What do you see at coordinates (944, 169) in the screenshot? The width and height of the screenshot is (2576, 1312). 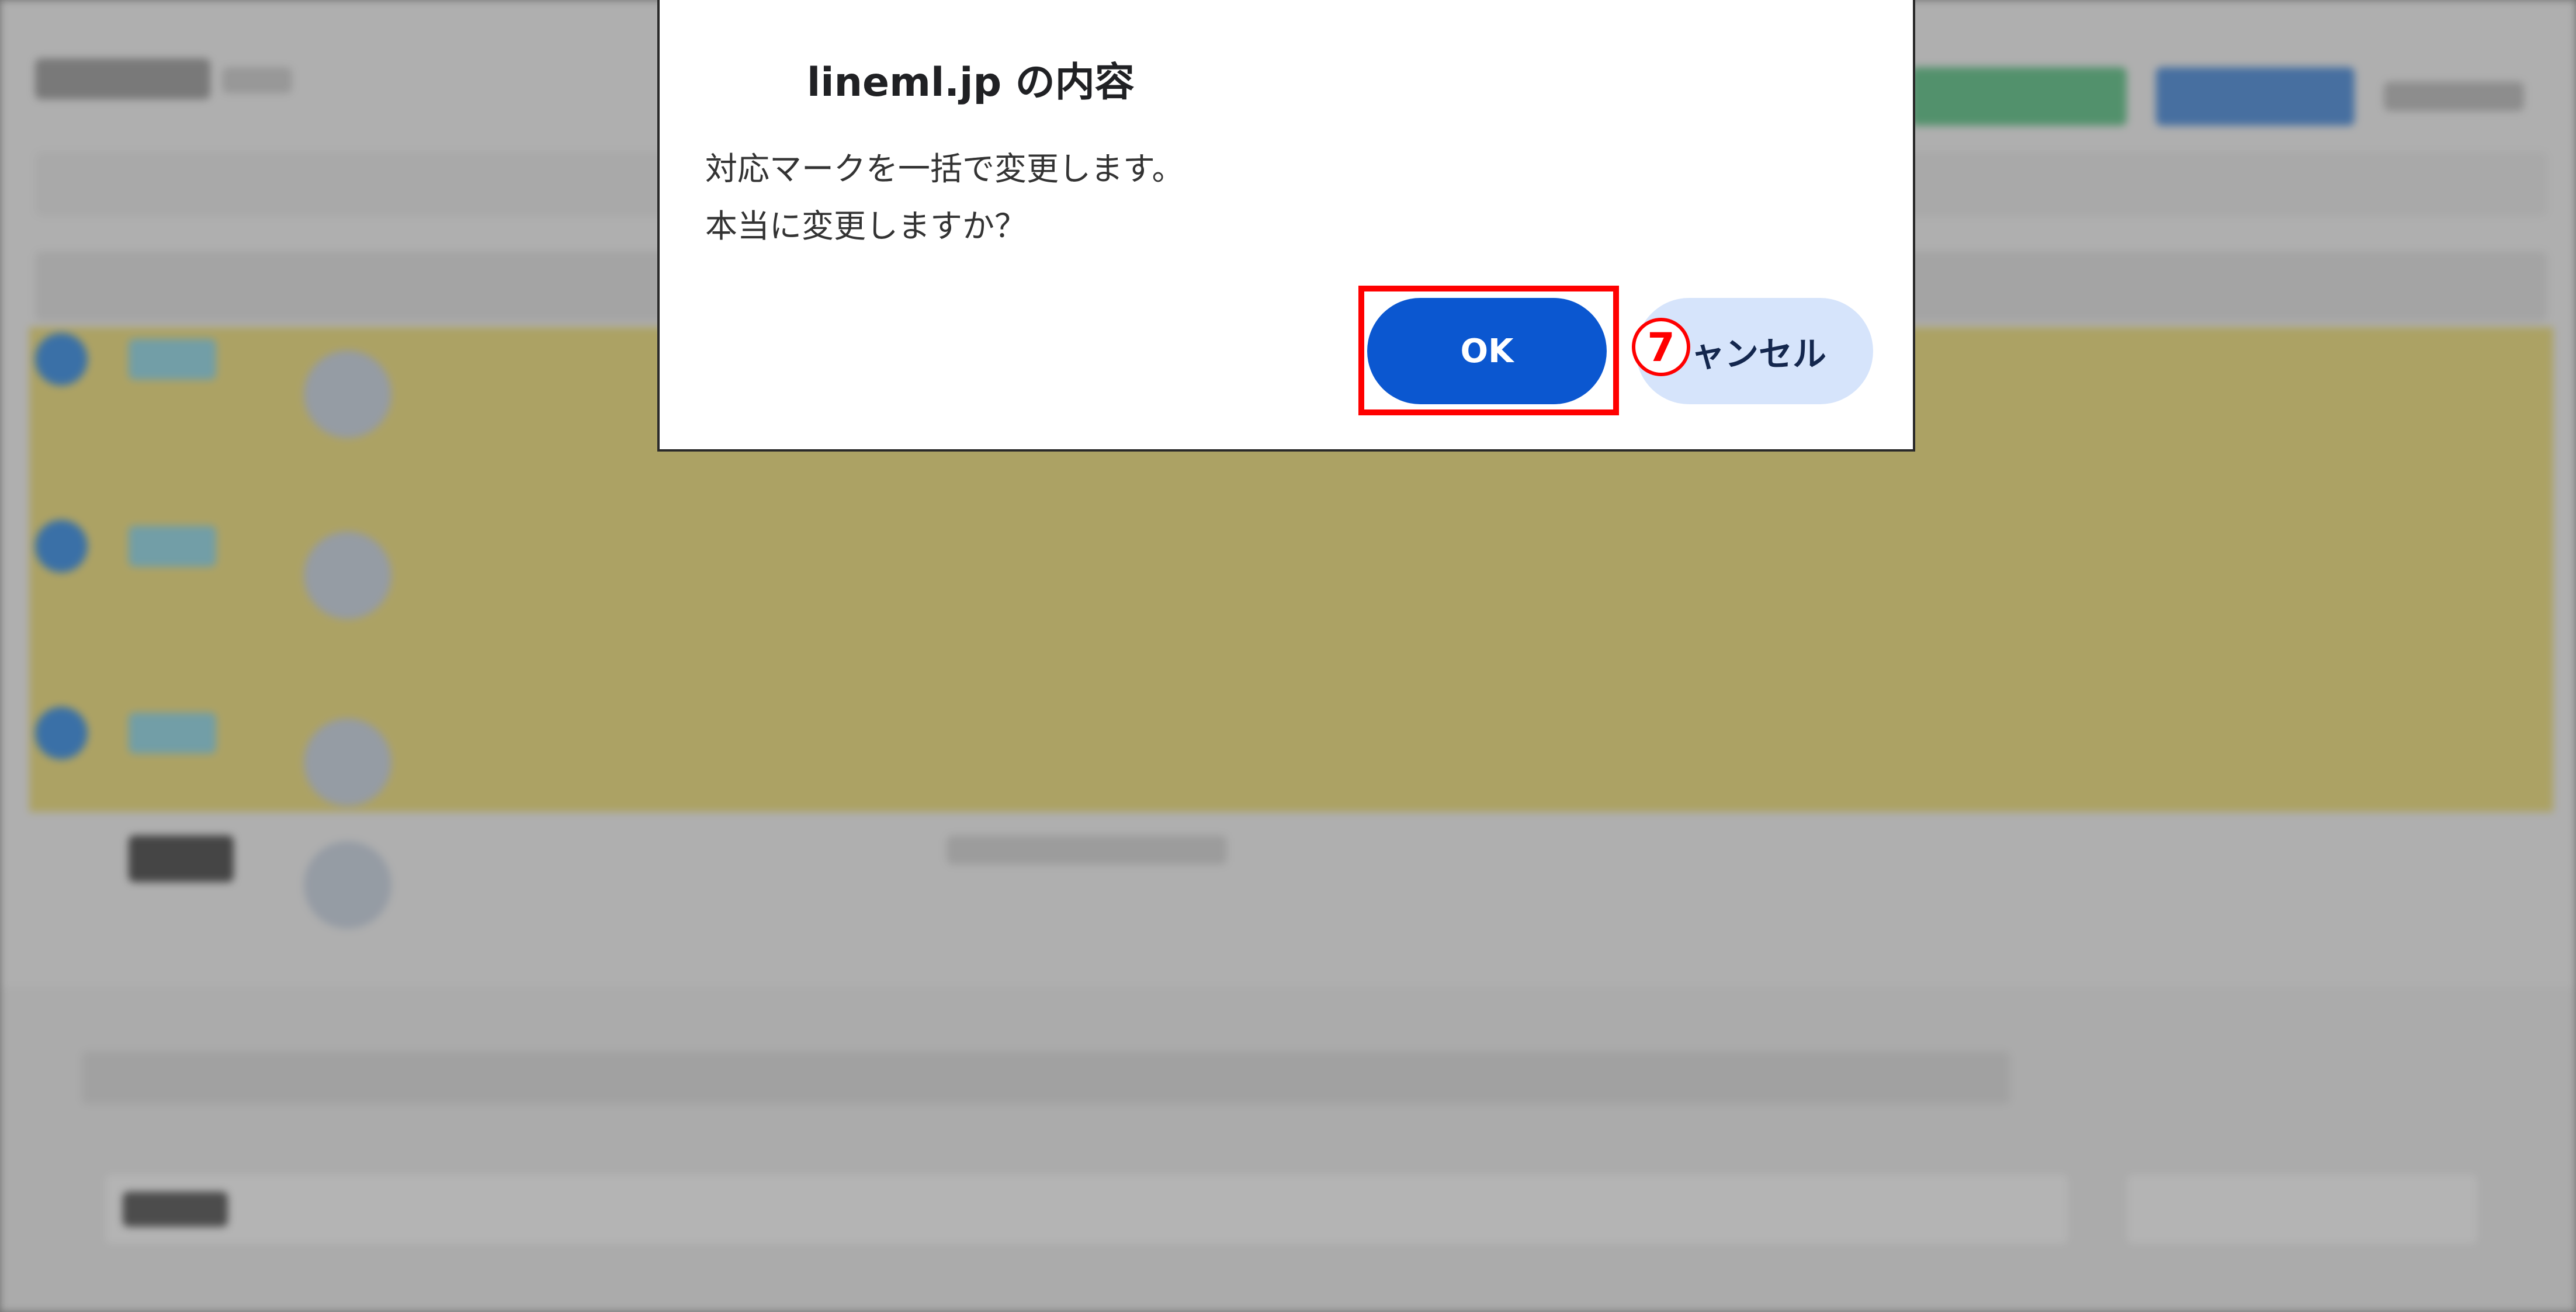 I see `dialog-message-line1: 対応マークを一括で変更します。` at bounding box center [944, 169].